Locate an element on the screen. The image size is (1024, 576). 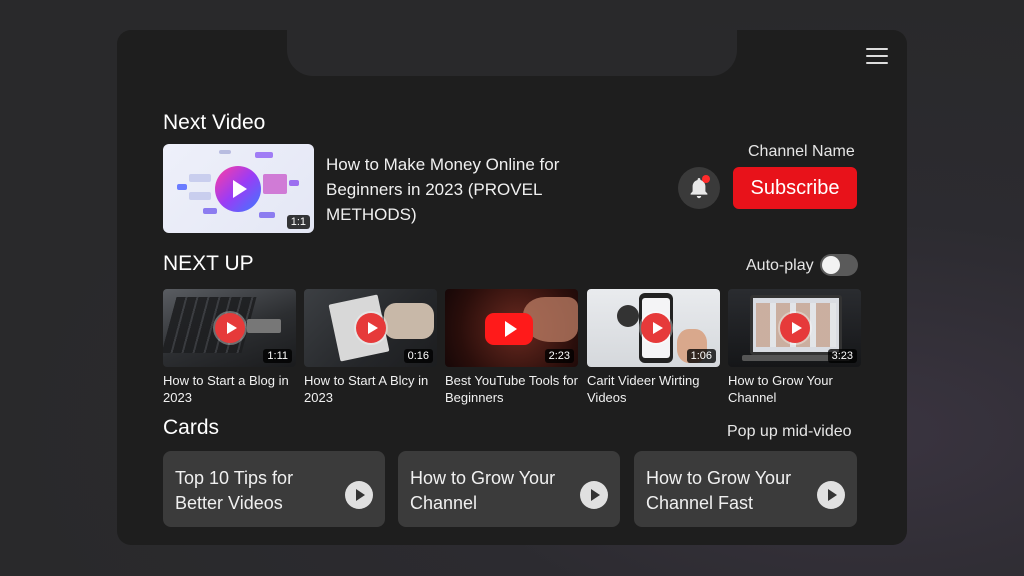
video-title: How to Start A Blcy in 2023 is located at coordinates (366, 389).